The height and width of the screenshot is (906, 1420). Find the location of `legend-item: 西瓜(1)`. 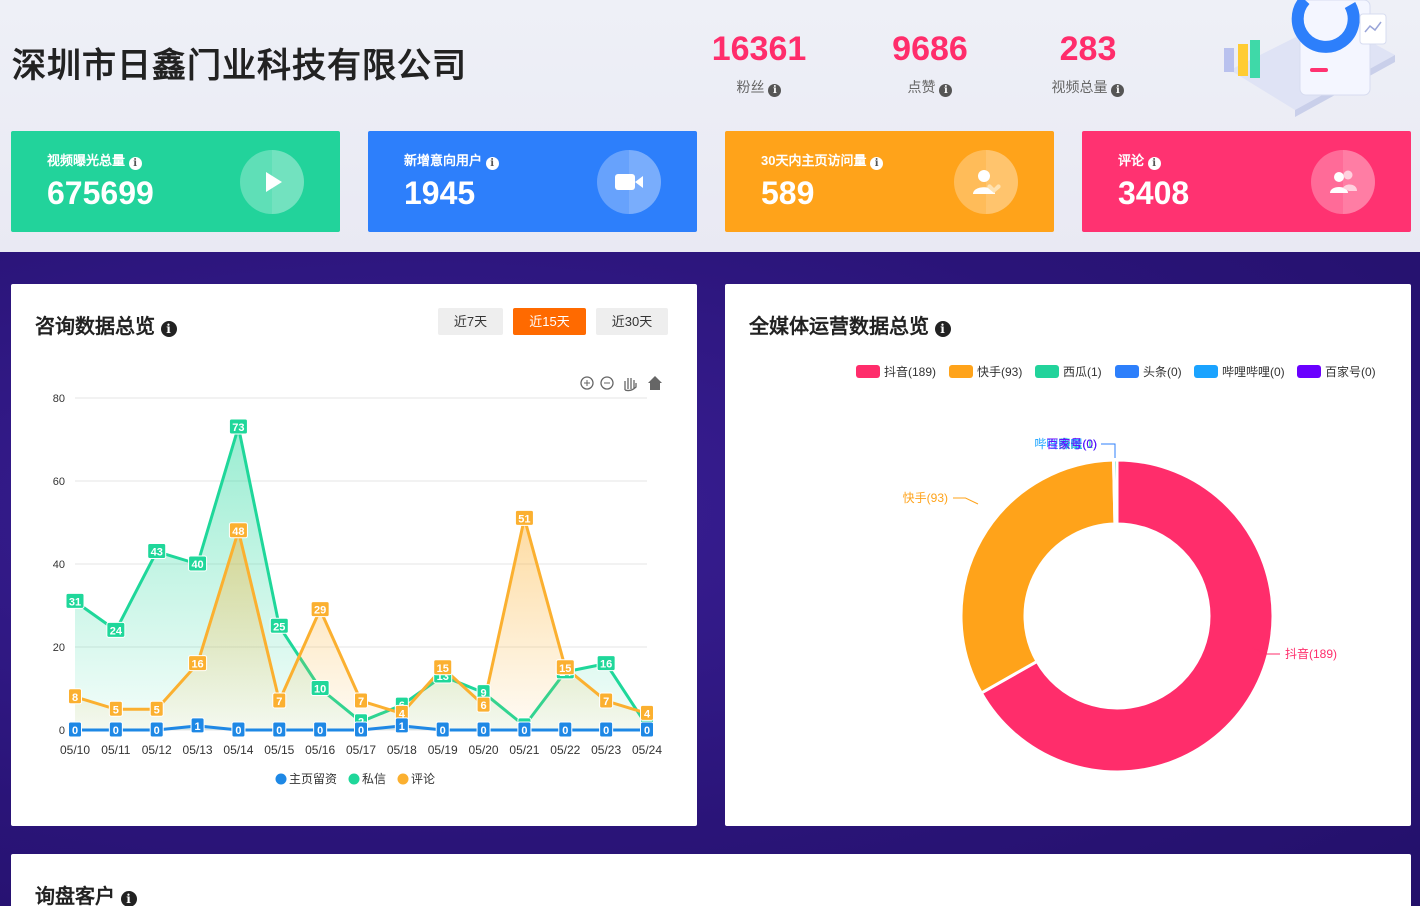

legend-item: 西瓜(1) is located at coordinates (1068, 371).